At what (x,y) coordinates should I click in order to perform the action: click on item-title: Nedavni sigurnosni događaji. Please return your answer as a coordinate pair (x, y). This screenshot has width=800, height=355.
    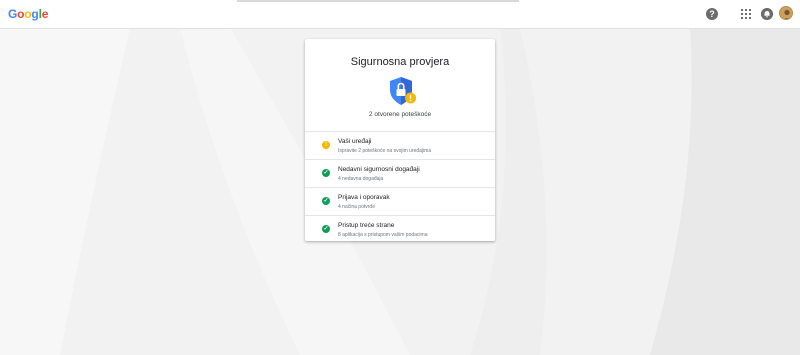
    Looking at the image, I should click on (379, 169).